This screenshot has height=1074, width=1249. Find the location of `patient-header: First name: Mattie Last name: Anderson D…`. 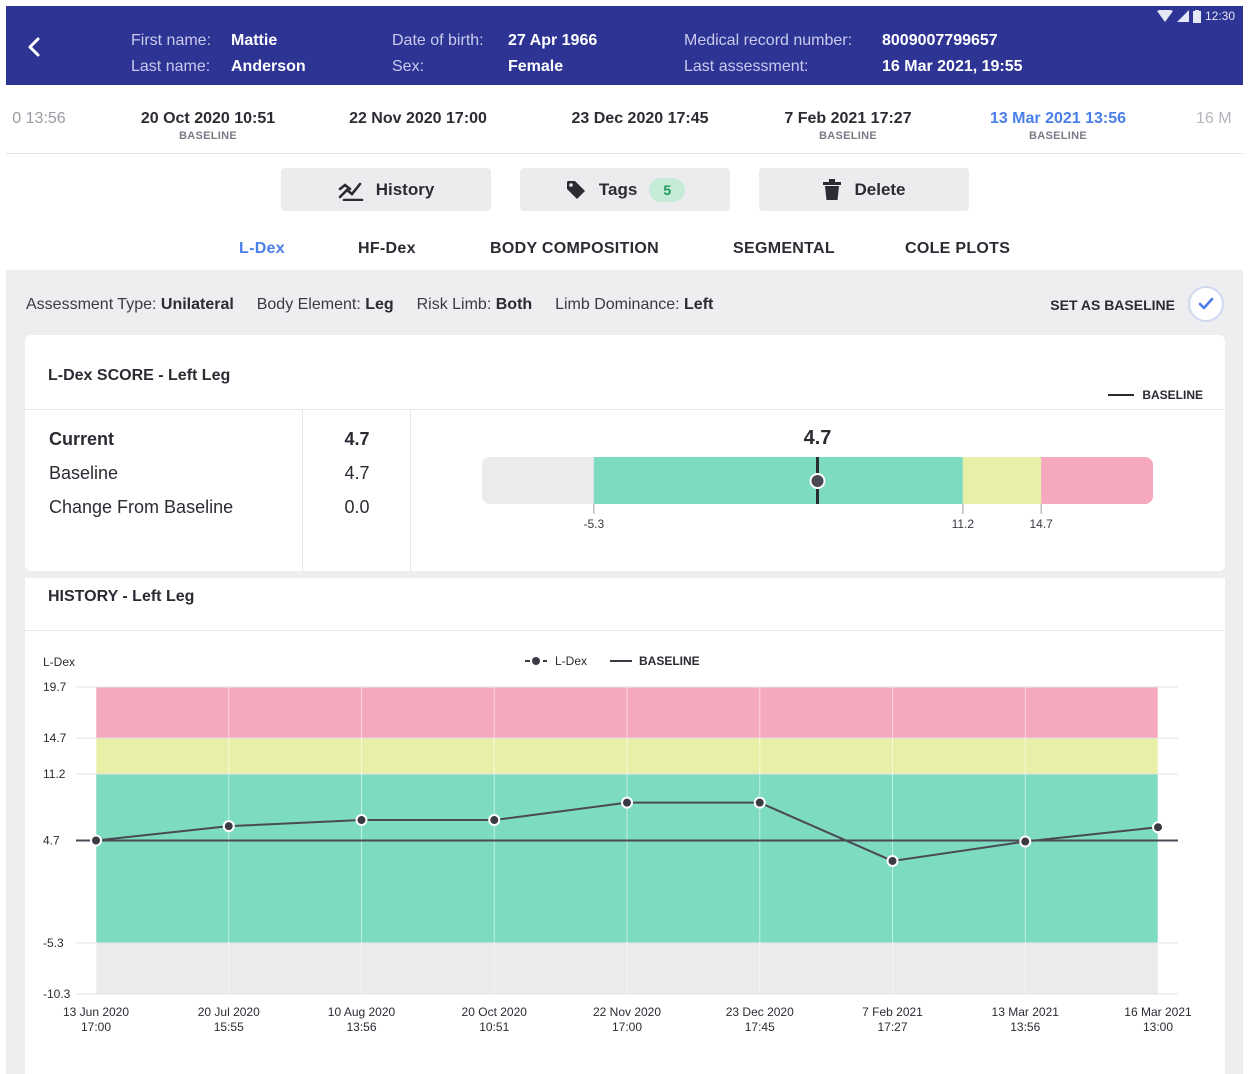

patient-header: First name: Mattie Last name: Anderson D… is located at coordinates (624, 45).